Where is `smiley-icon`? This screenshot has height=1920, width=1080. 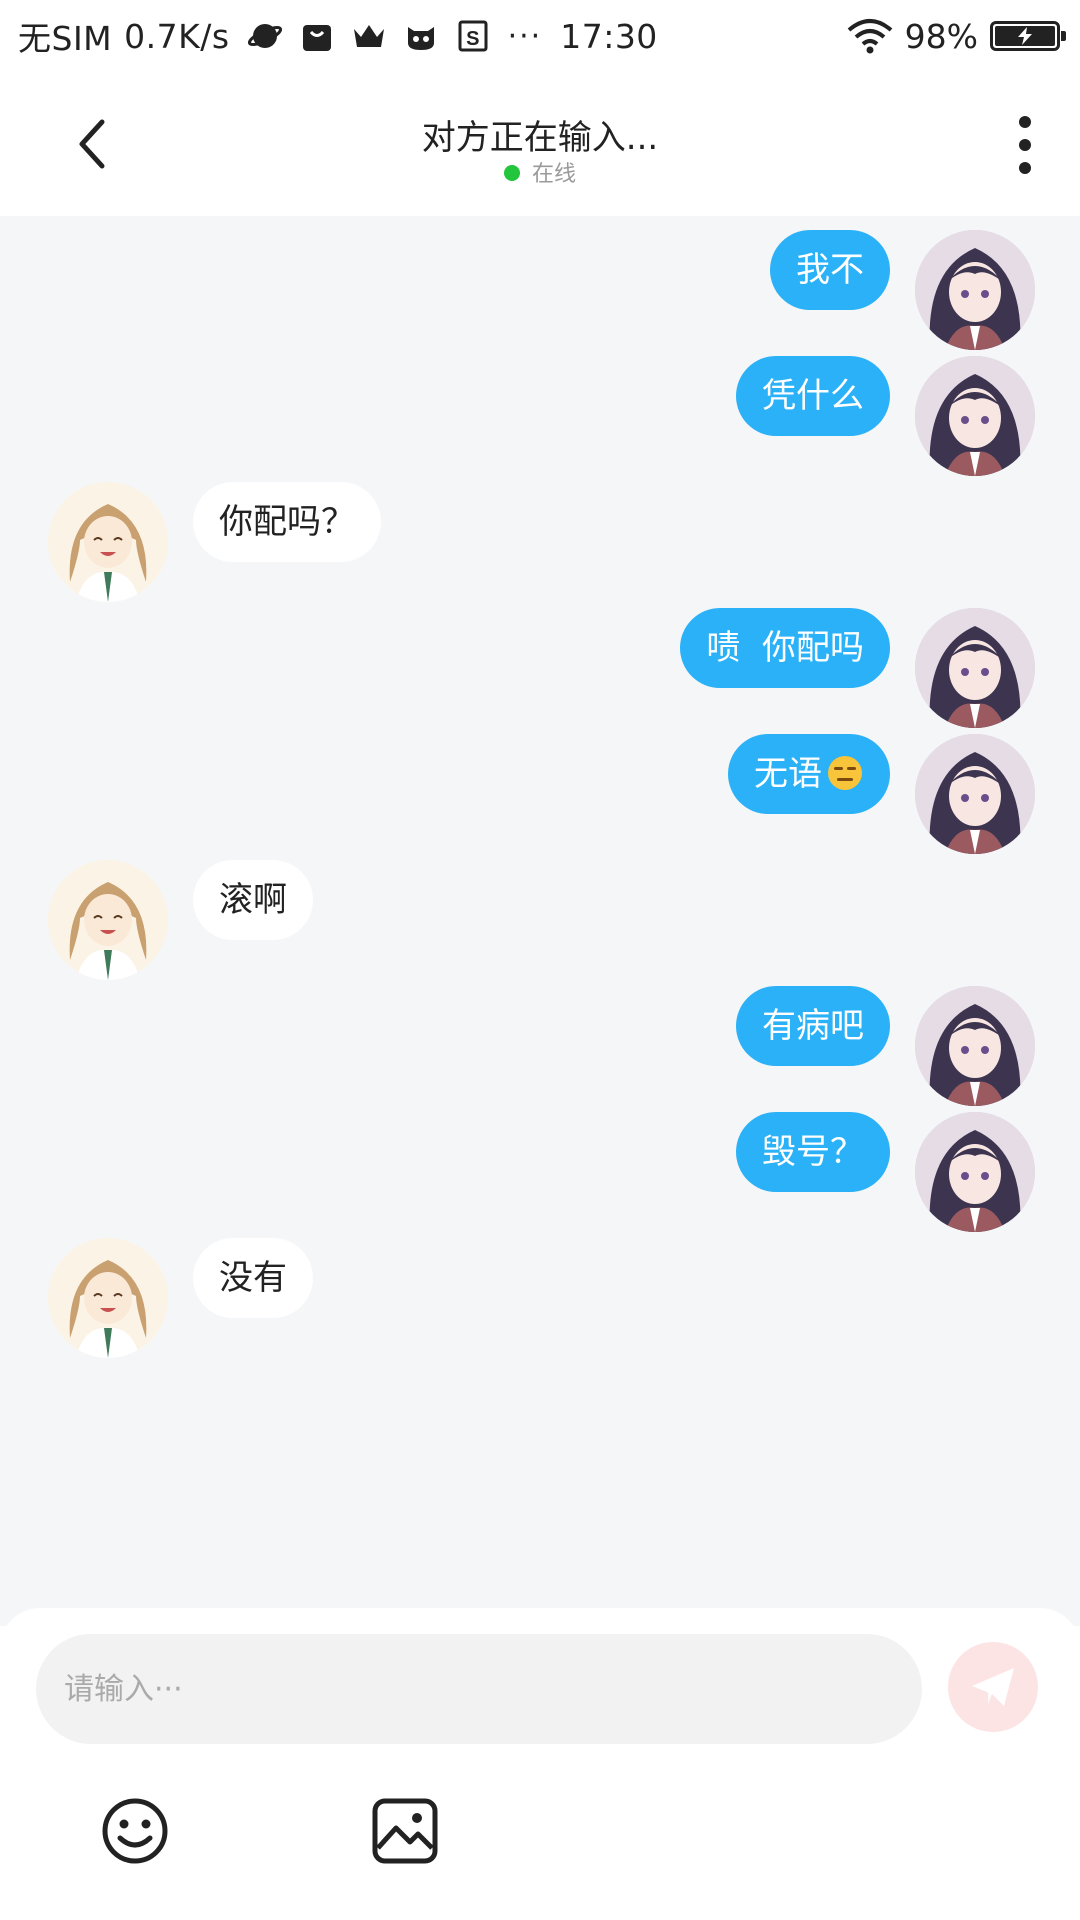
smiley-icon is located at coordinates (135, 1831).